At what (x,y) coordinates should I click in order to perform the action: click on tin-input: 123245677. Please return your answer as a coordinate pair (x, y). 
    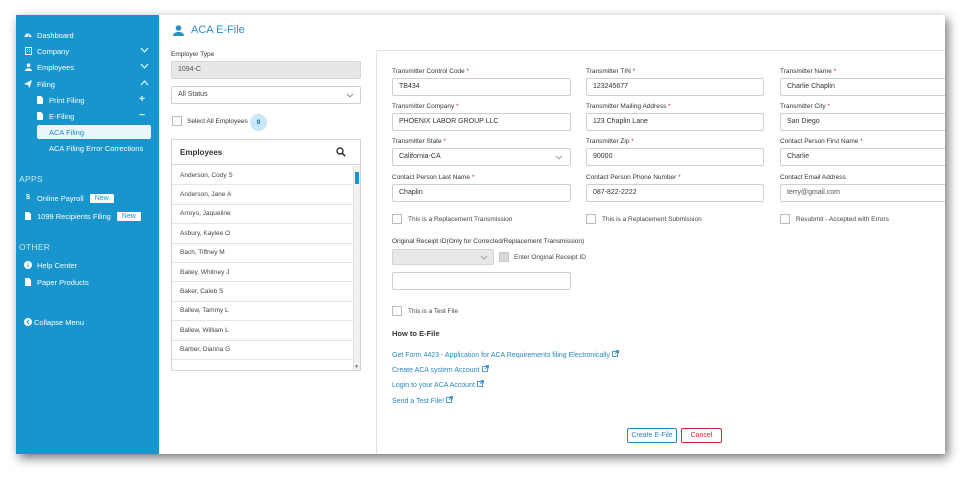
    Looking at the image, I should click on (675, 87).